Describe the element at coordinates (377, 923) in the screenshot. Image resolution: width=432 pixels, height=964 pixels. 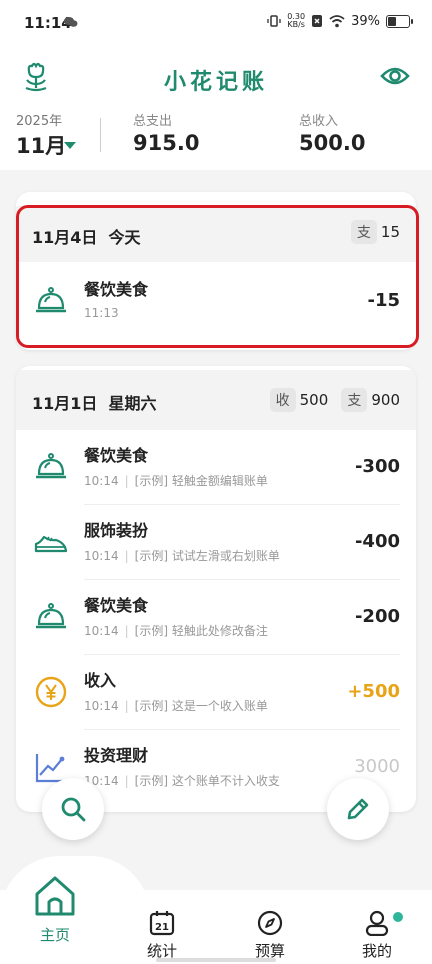
I see `user-icon` at that location.